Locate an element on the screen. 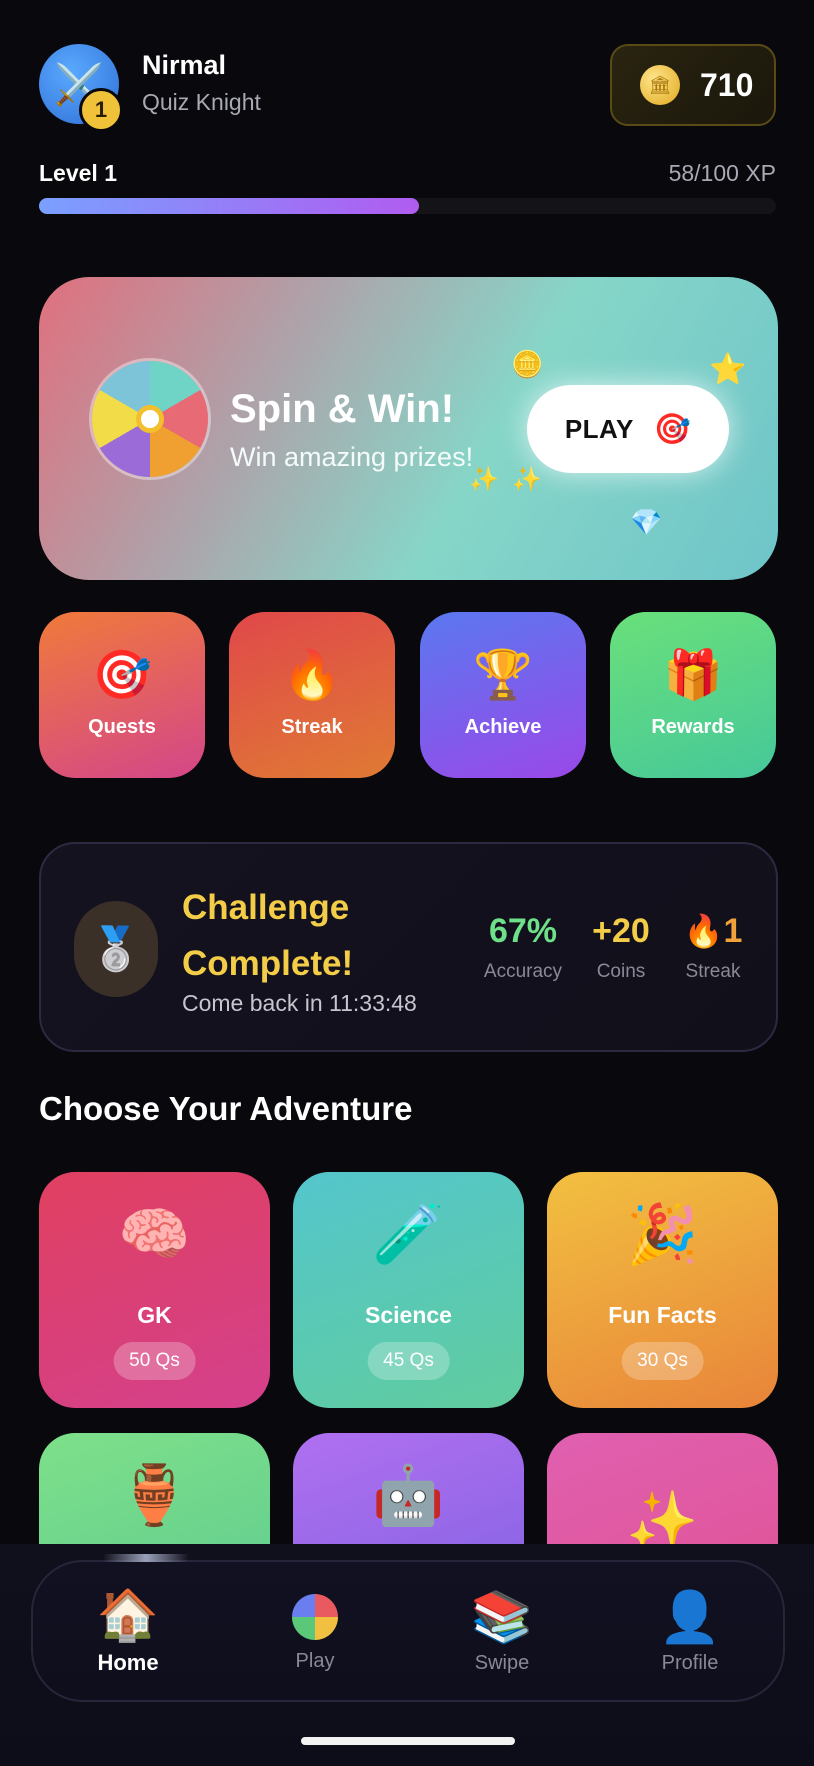 This screenshot has height=1766, width=814. level-badge: 1 is located at coordinates (101, 110).